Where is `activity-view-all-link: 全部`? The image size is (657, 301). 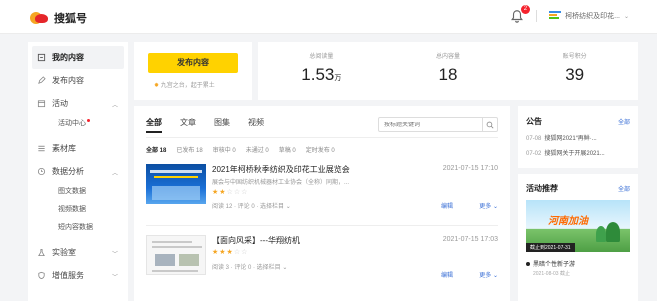 activity-view-all-link: 全部 is located at coordinates (624, 188).